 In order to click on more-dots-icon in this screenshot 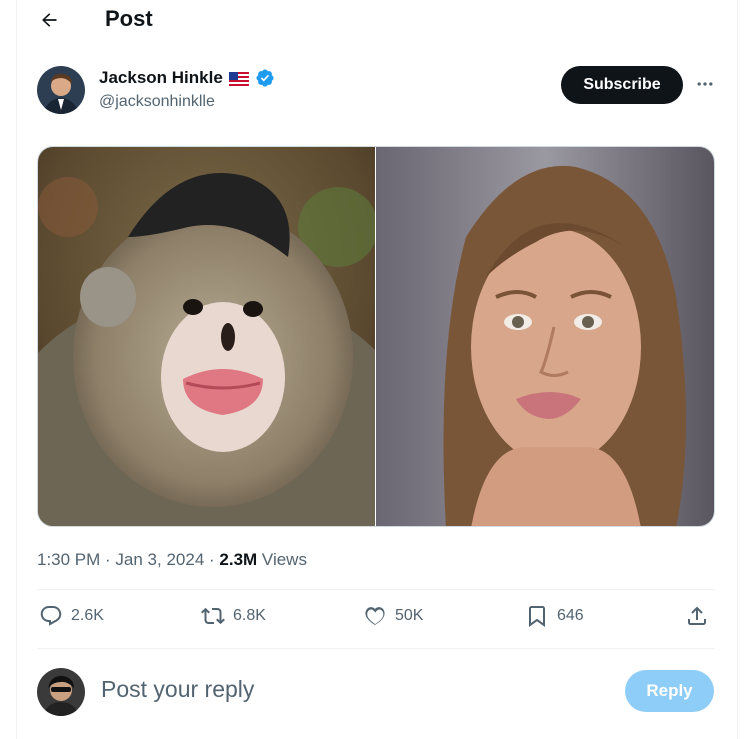, I will do `click(705, 84)`.